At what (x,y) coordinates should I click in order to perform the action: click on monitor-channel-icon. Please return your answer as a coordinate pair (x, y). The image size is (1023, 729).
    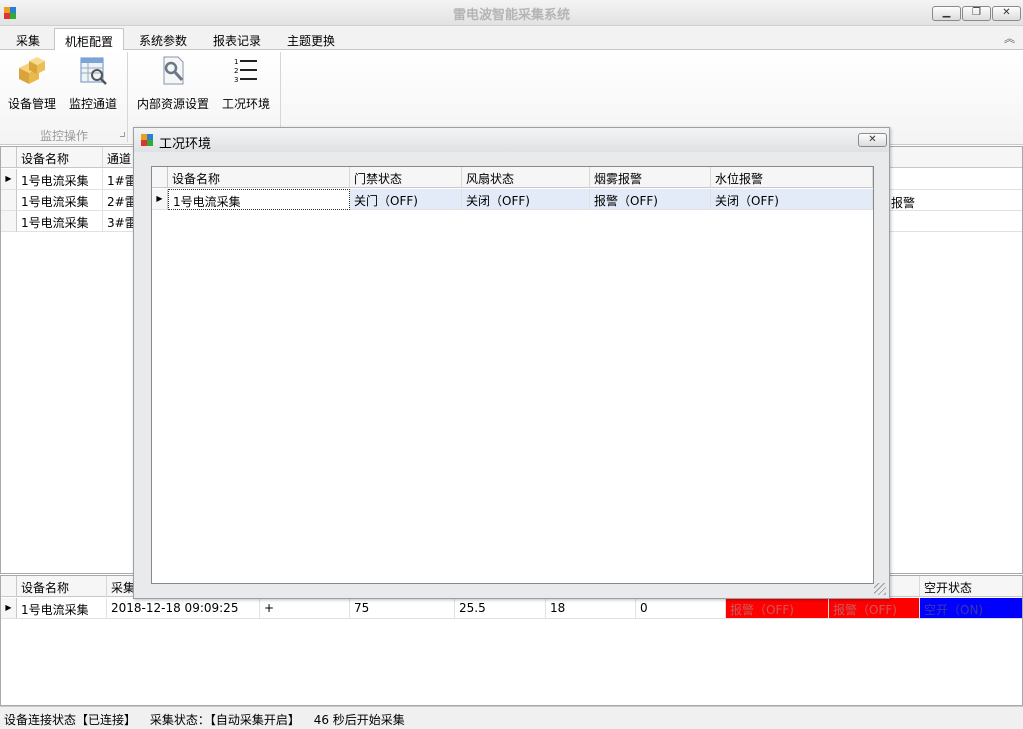
    Looking at the image, I should click on (93, 71).